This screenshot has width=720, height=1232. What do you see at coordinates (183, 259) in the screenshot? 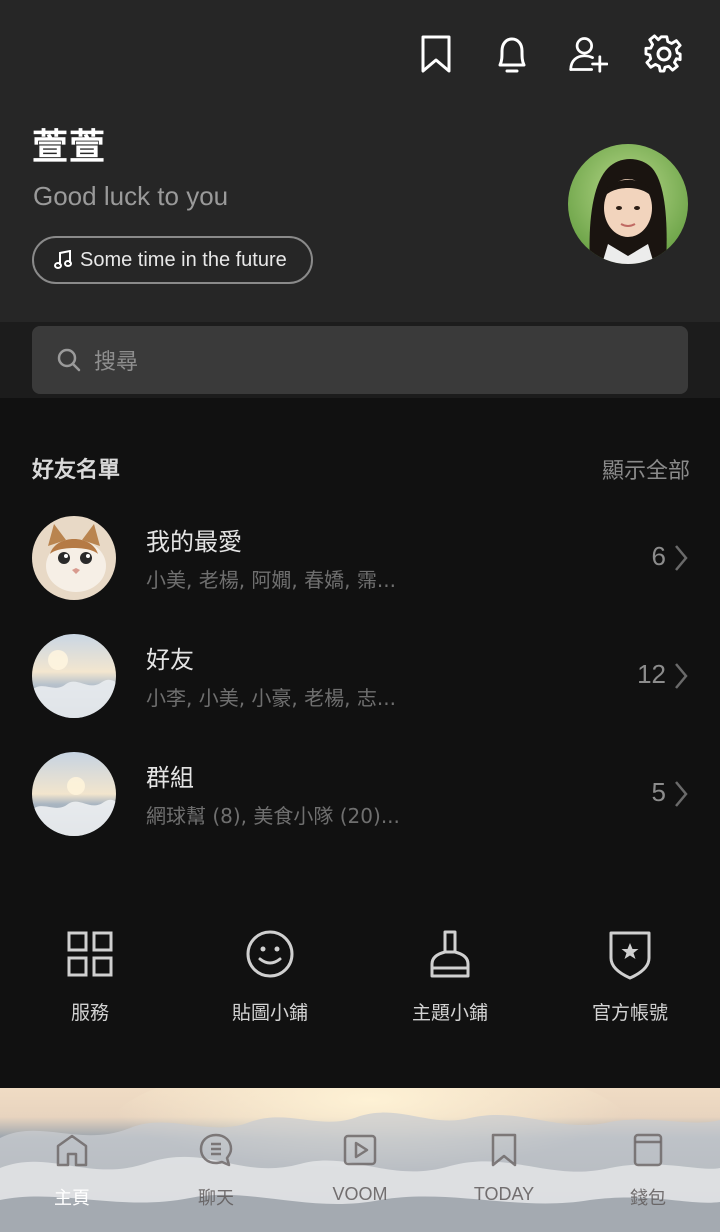
I see `music-title: Some time in the future` at bounding box center [183, 259].